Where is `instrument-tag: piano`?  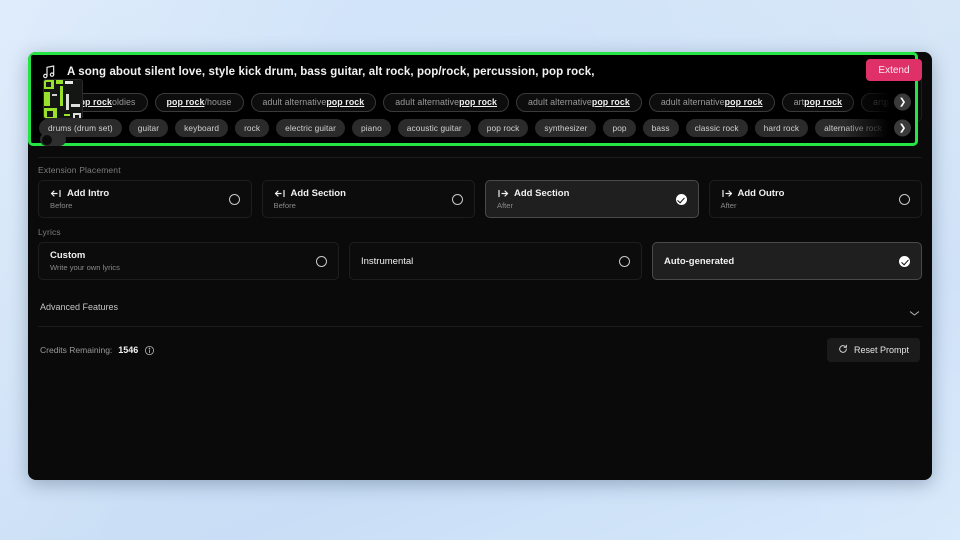
instrument-tag: piano is located at coordinates (371, 128).